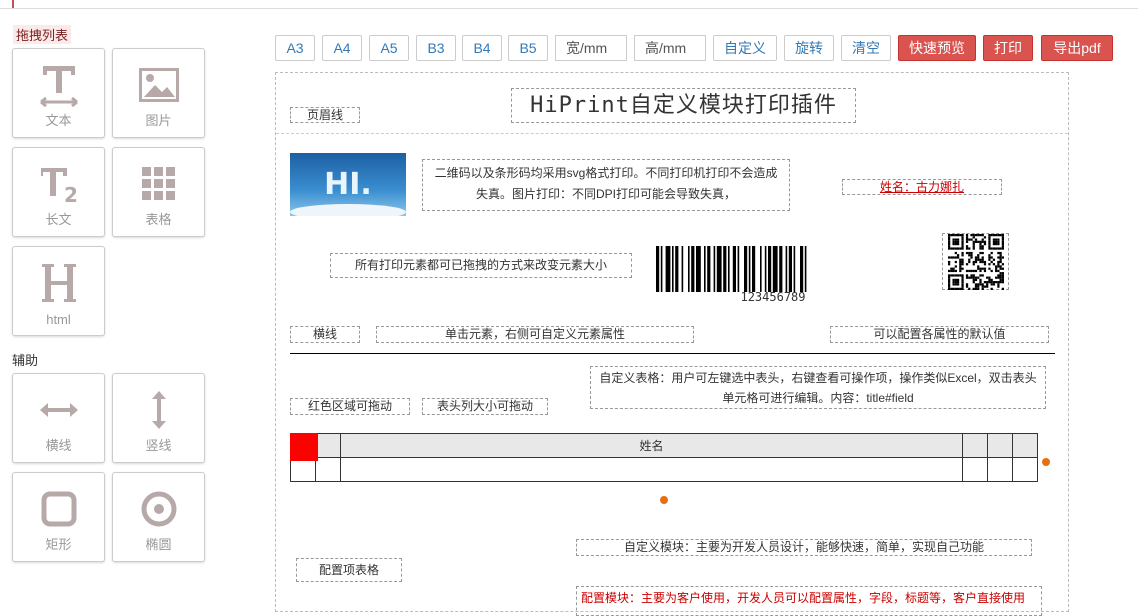 The width and height of the screenshot is (1138, 616). I want to click on clear-button: 清空, so click(866, 48).